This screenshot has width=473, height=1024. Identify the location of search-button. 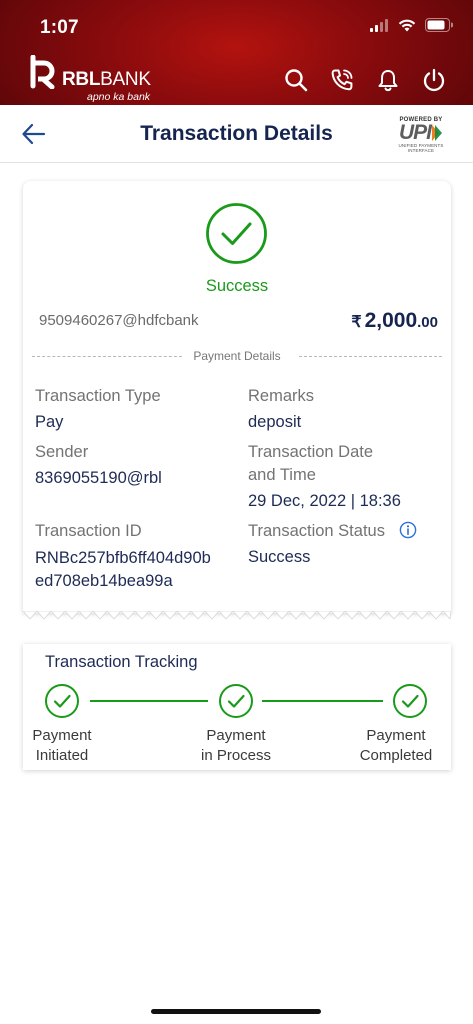
(296, 80).